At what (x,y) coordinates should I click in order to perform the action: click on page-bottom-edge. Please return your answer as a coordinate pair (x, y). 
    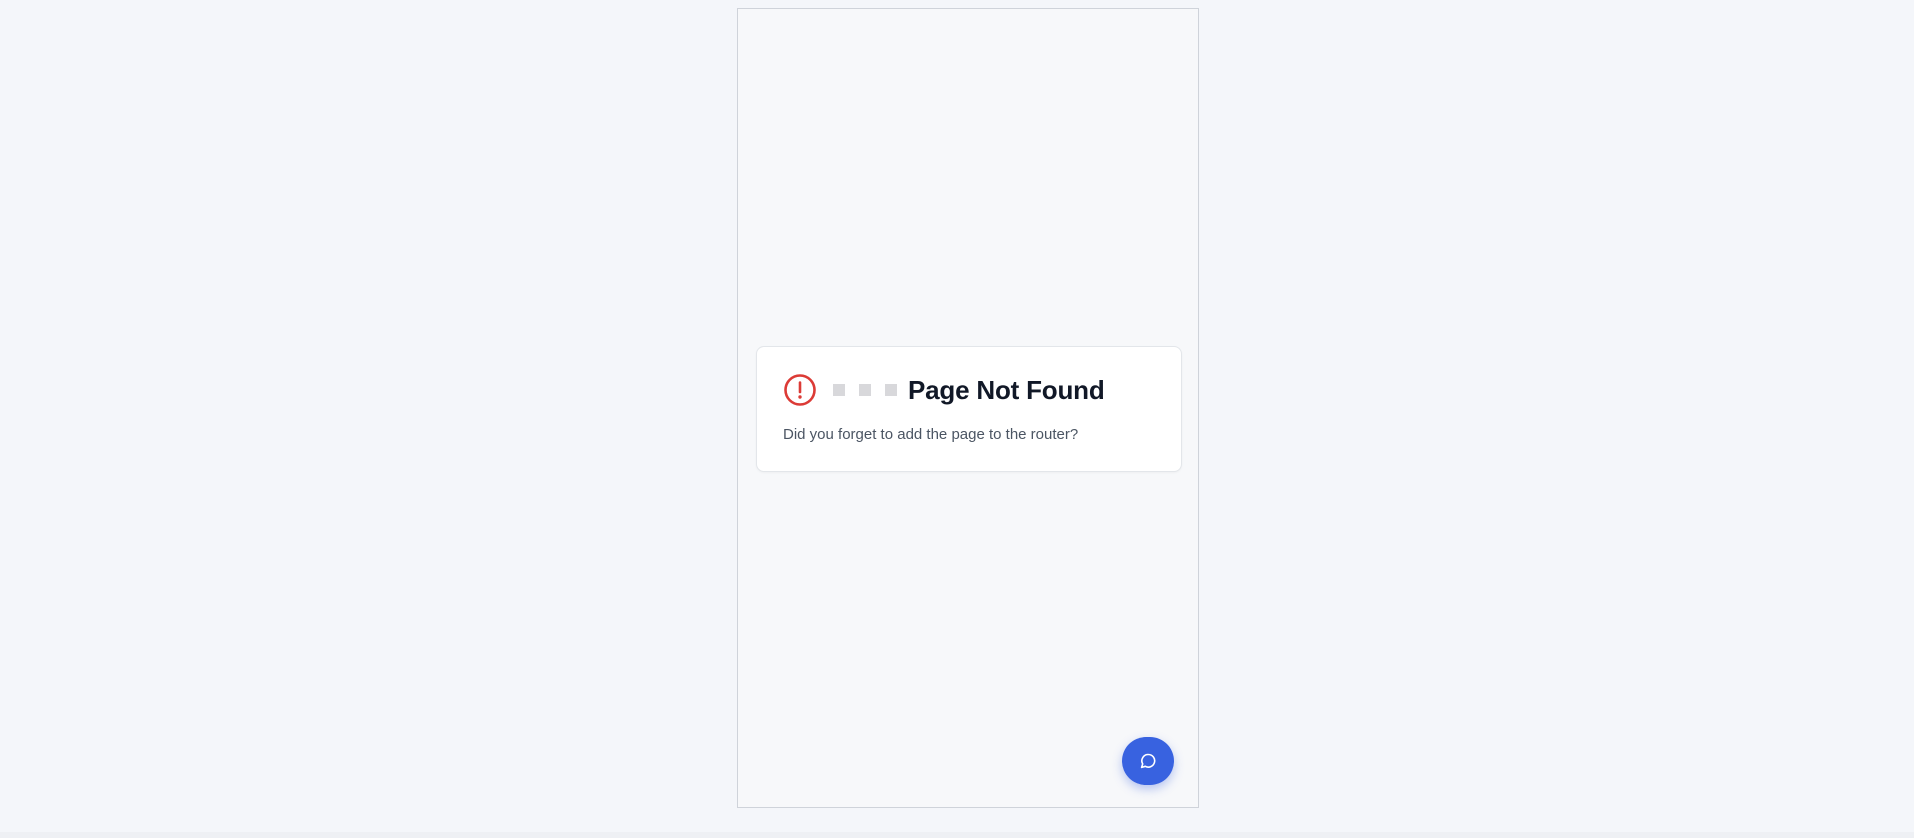
    Looking at the image, I should click on (957, 835).